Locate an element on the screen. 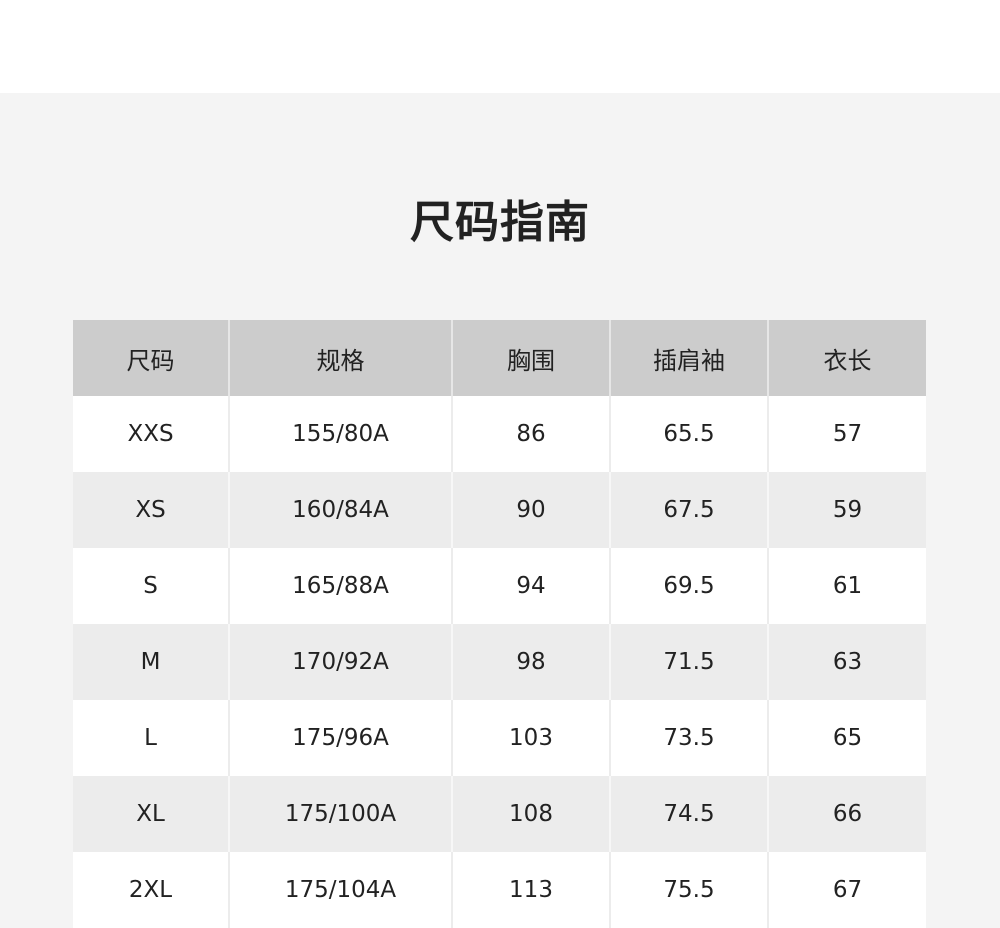 Image resolution: width=1000 pixels, height=928 pixels. cell-spec: 175/96A is located at coordinates (341, 738).